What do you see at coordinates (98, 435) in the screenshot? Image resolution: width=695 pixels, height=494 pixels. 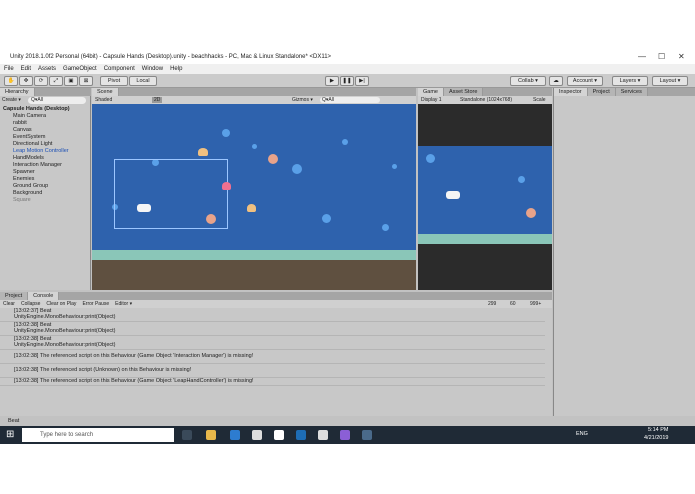 I see `taskbar-search-input: Type here to search` at bounding box center [98, 435].